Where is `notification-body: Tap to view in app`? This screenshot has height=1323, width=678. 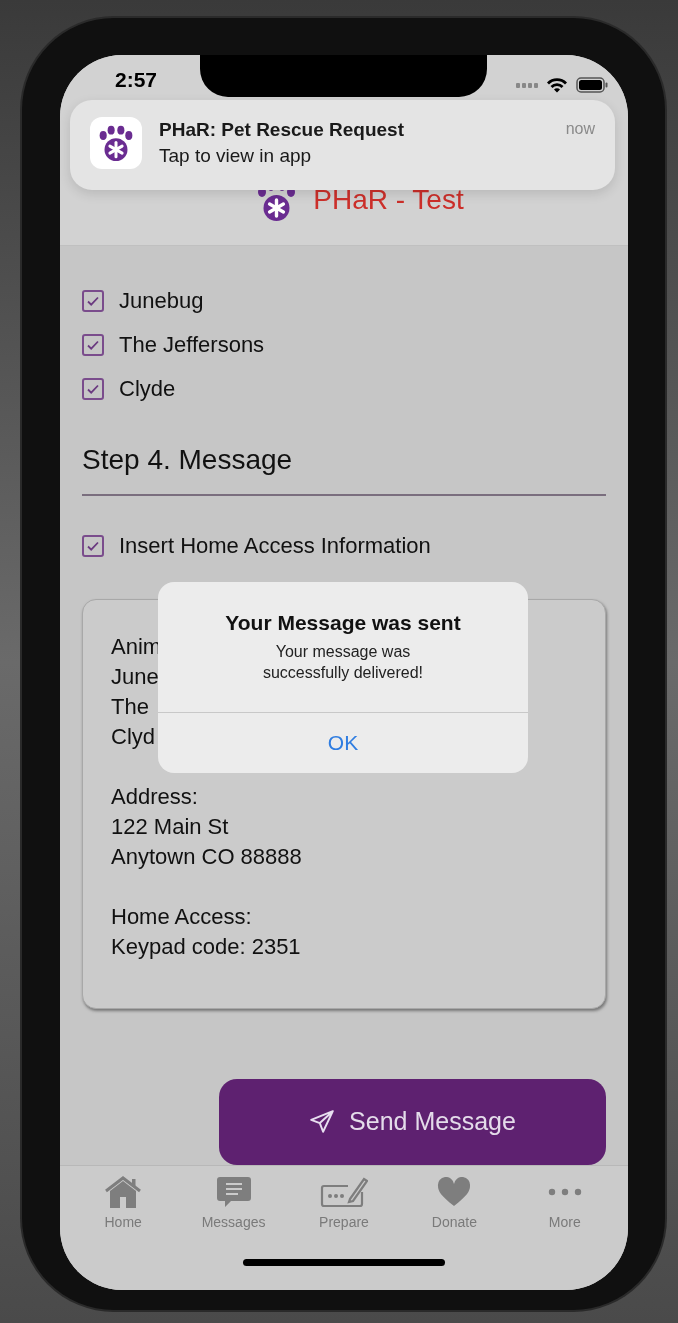 notification-body: Tap to view in app is located at coordinates (236, 156).